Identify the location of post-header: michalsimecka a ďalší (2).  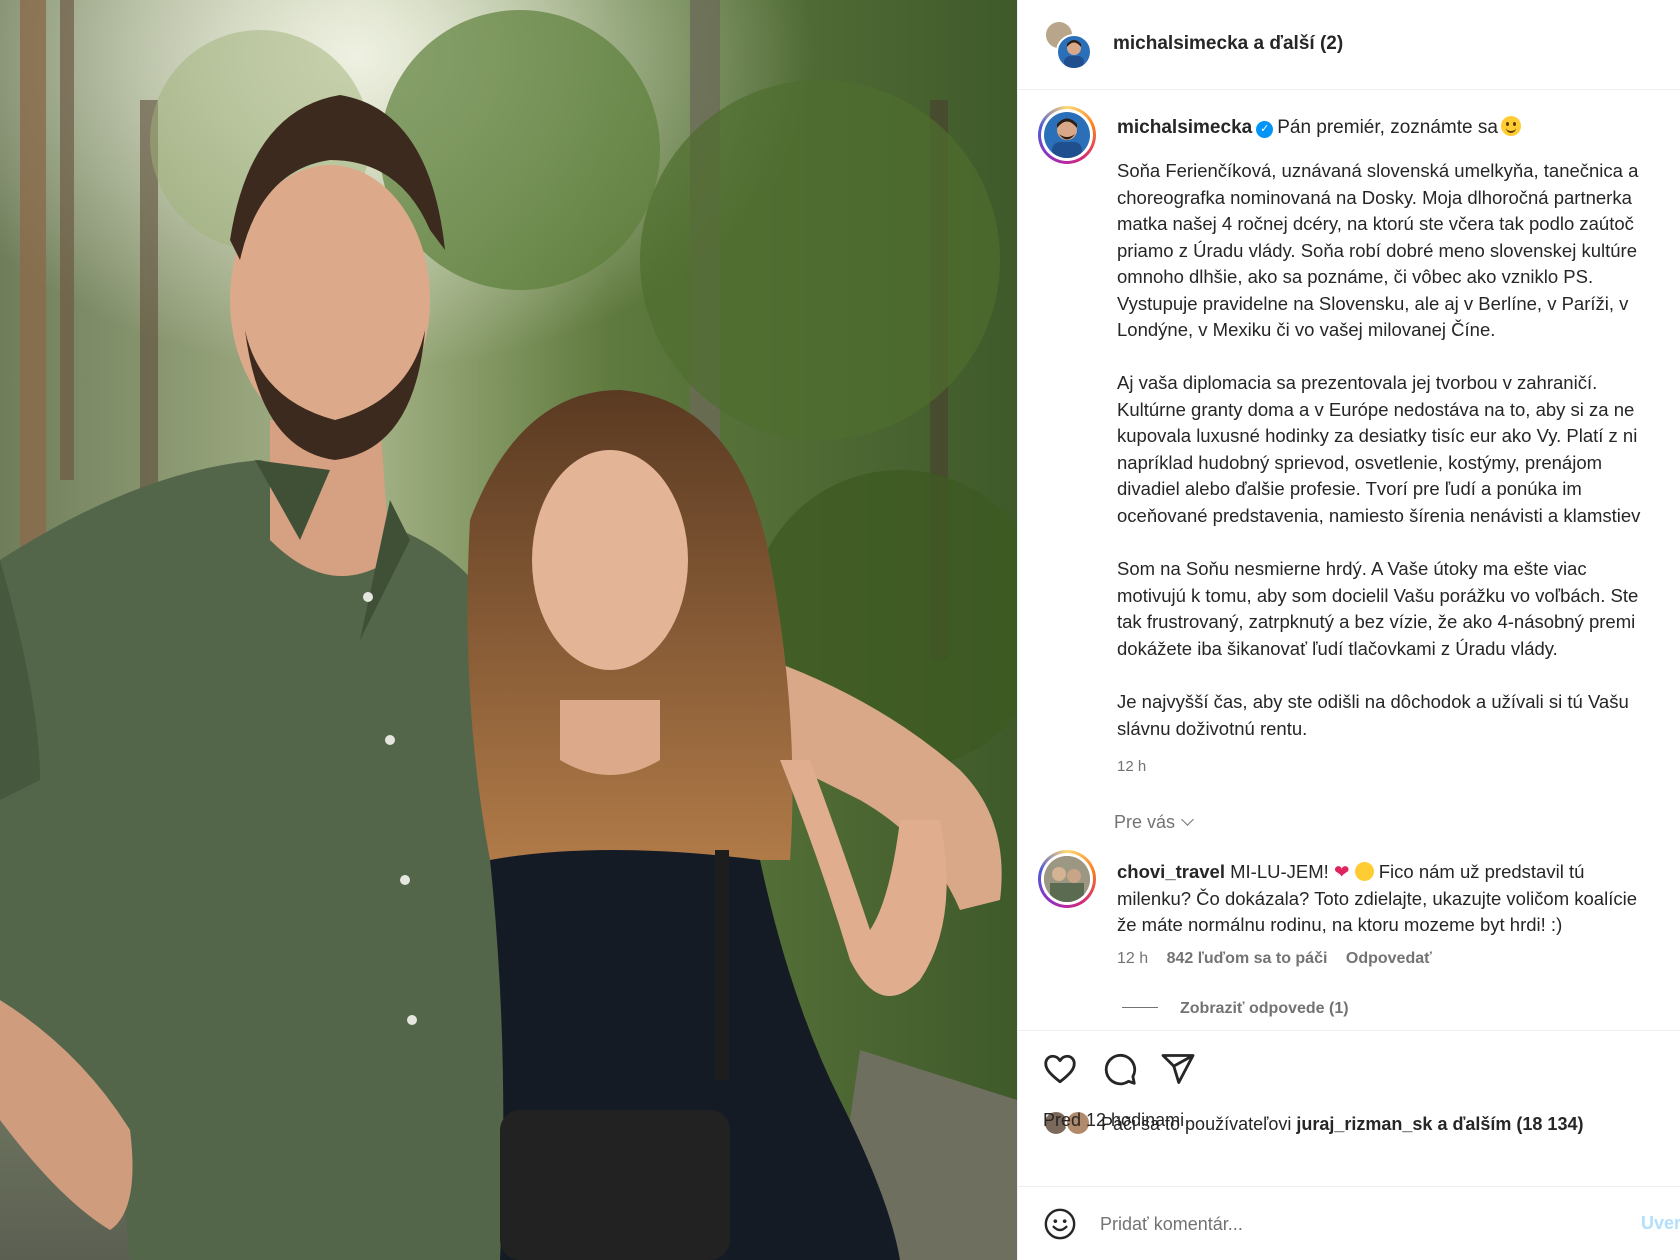
(1349, 45).